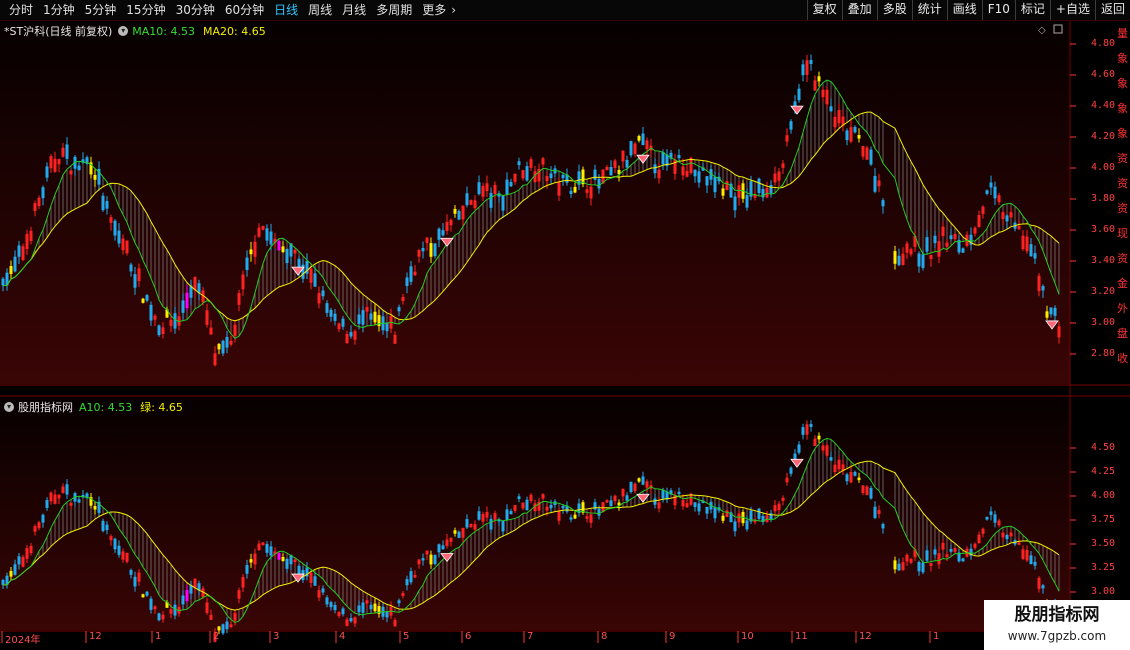 The width and height of the screenshot is (1130, 650). What do you see at coordinates (21, 10) in the screenshot?
I see `period-tab: 分时` at bounding box center [21, 10].